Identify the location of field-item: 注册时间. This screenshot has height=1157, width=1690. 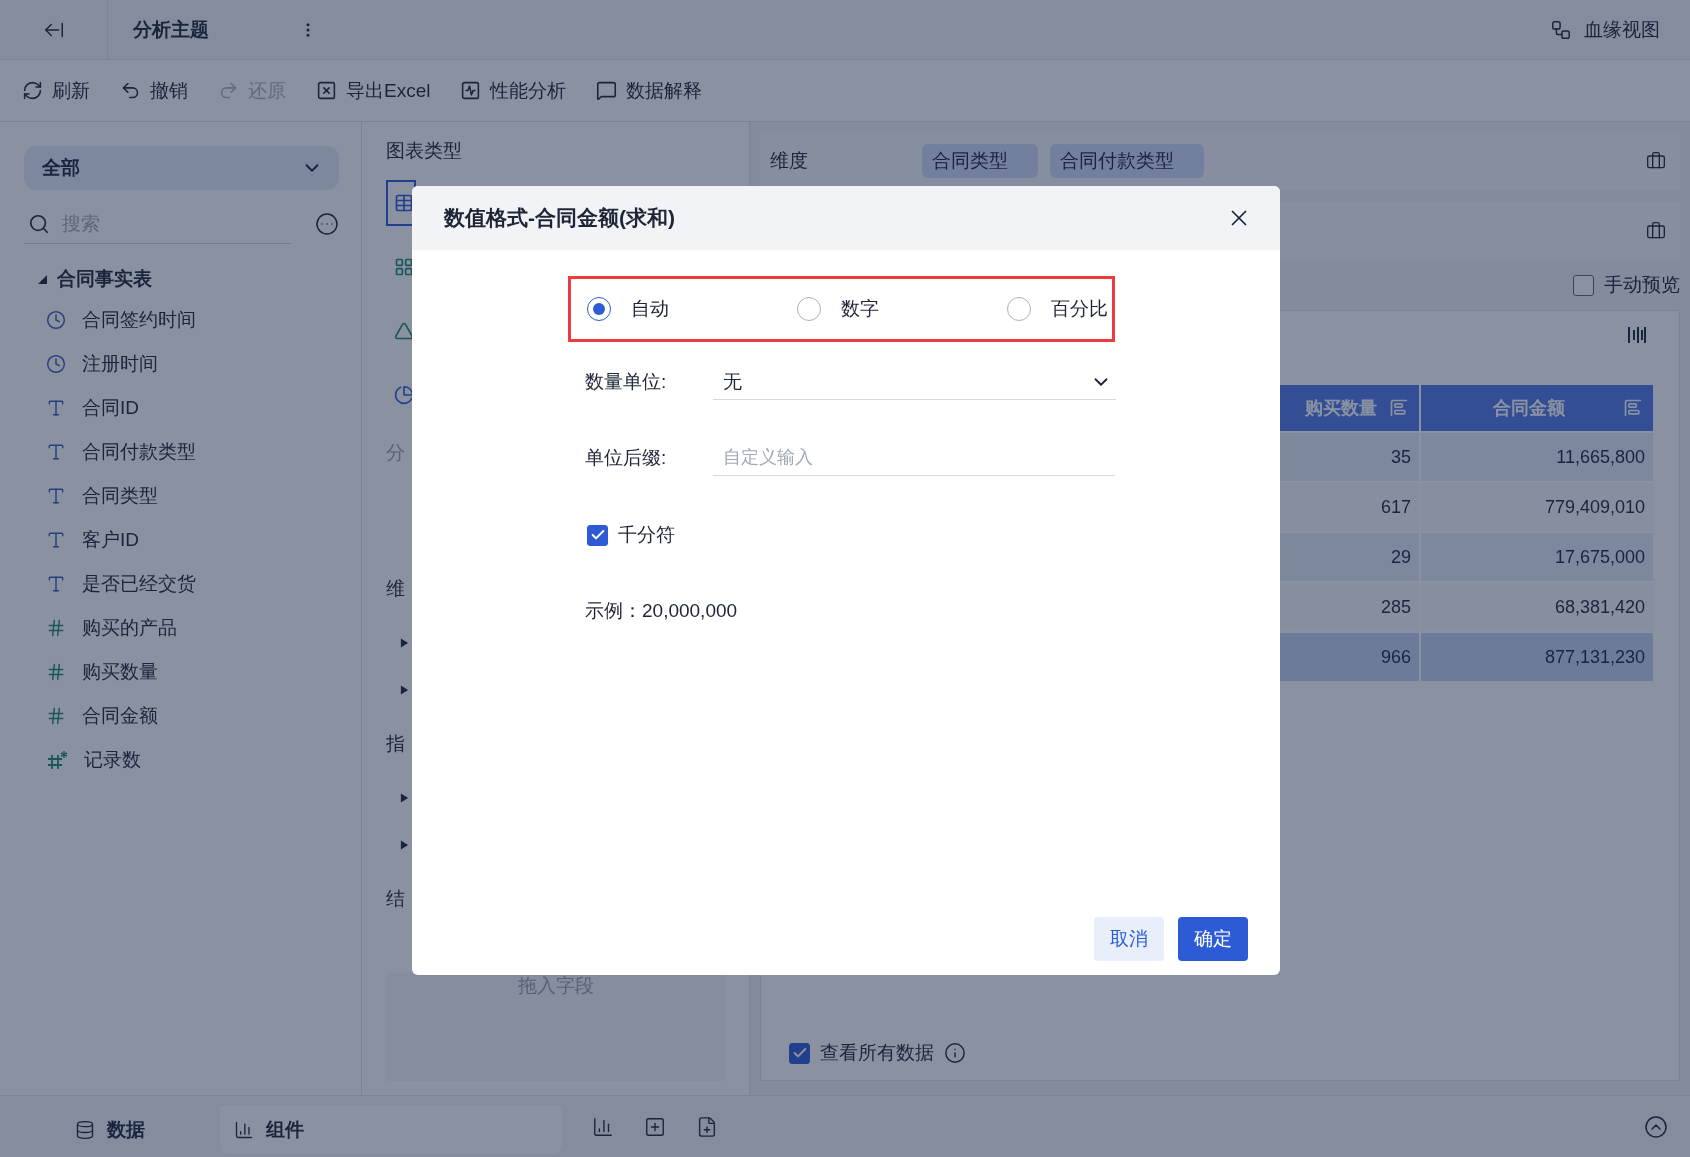
(181, 364).